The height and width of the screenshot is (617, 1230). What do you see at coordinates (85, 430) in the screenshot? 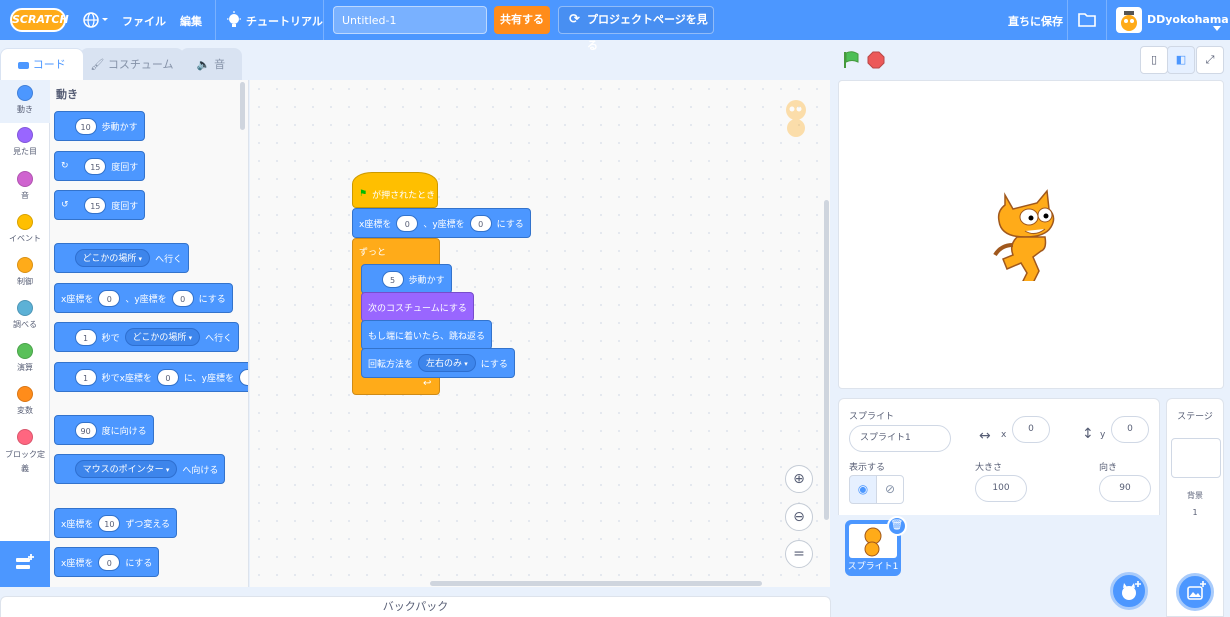
I see `block-input: 90` at bounding box center [85, 430].